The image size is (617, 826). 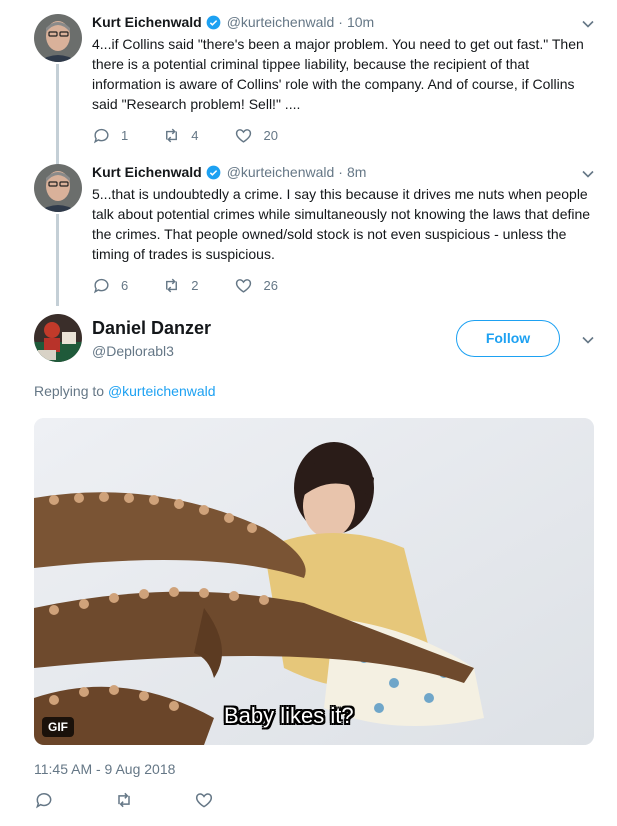 What do you see at coordinates (133, 351) in the screenshot?
I see `author-handle: @Deplorabl3` at bounding box center [133, 351].